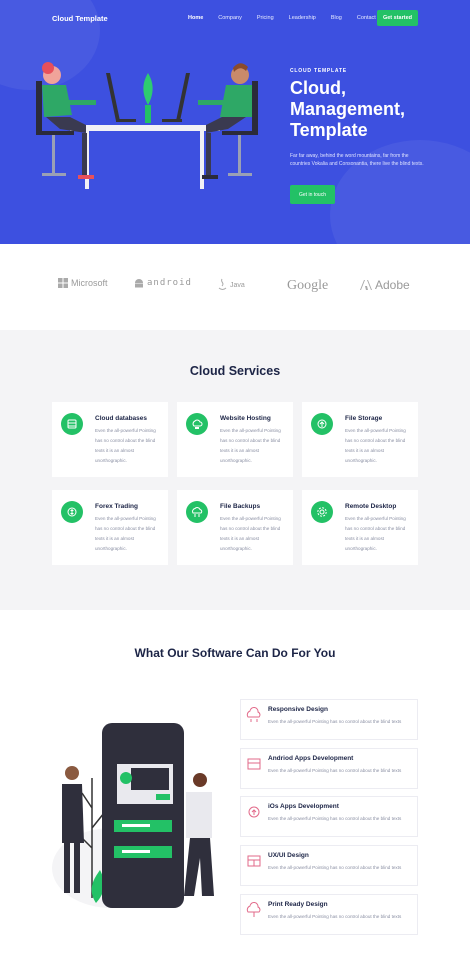  I want to click on get-in-touch-button: Get in touch, so click(312, 194).